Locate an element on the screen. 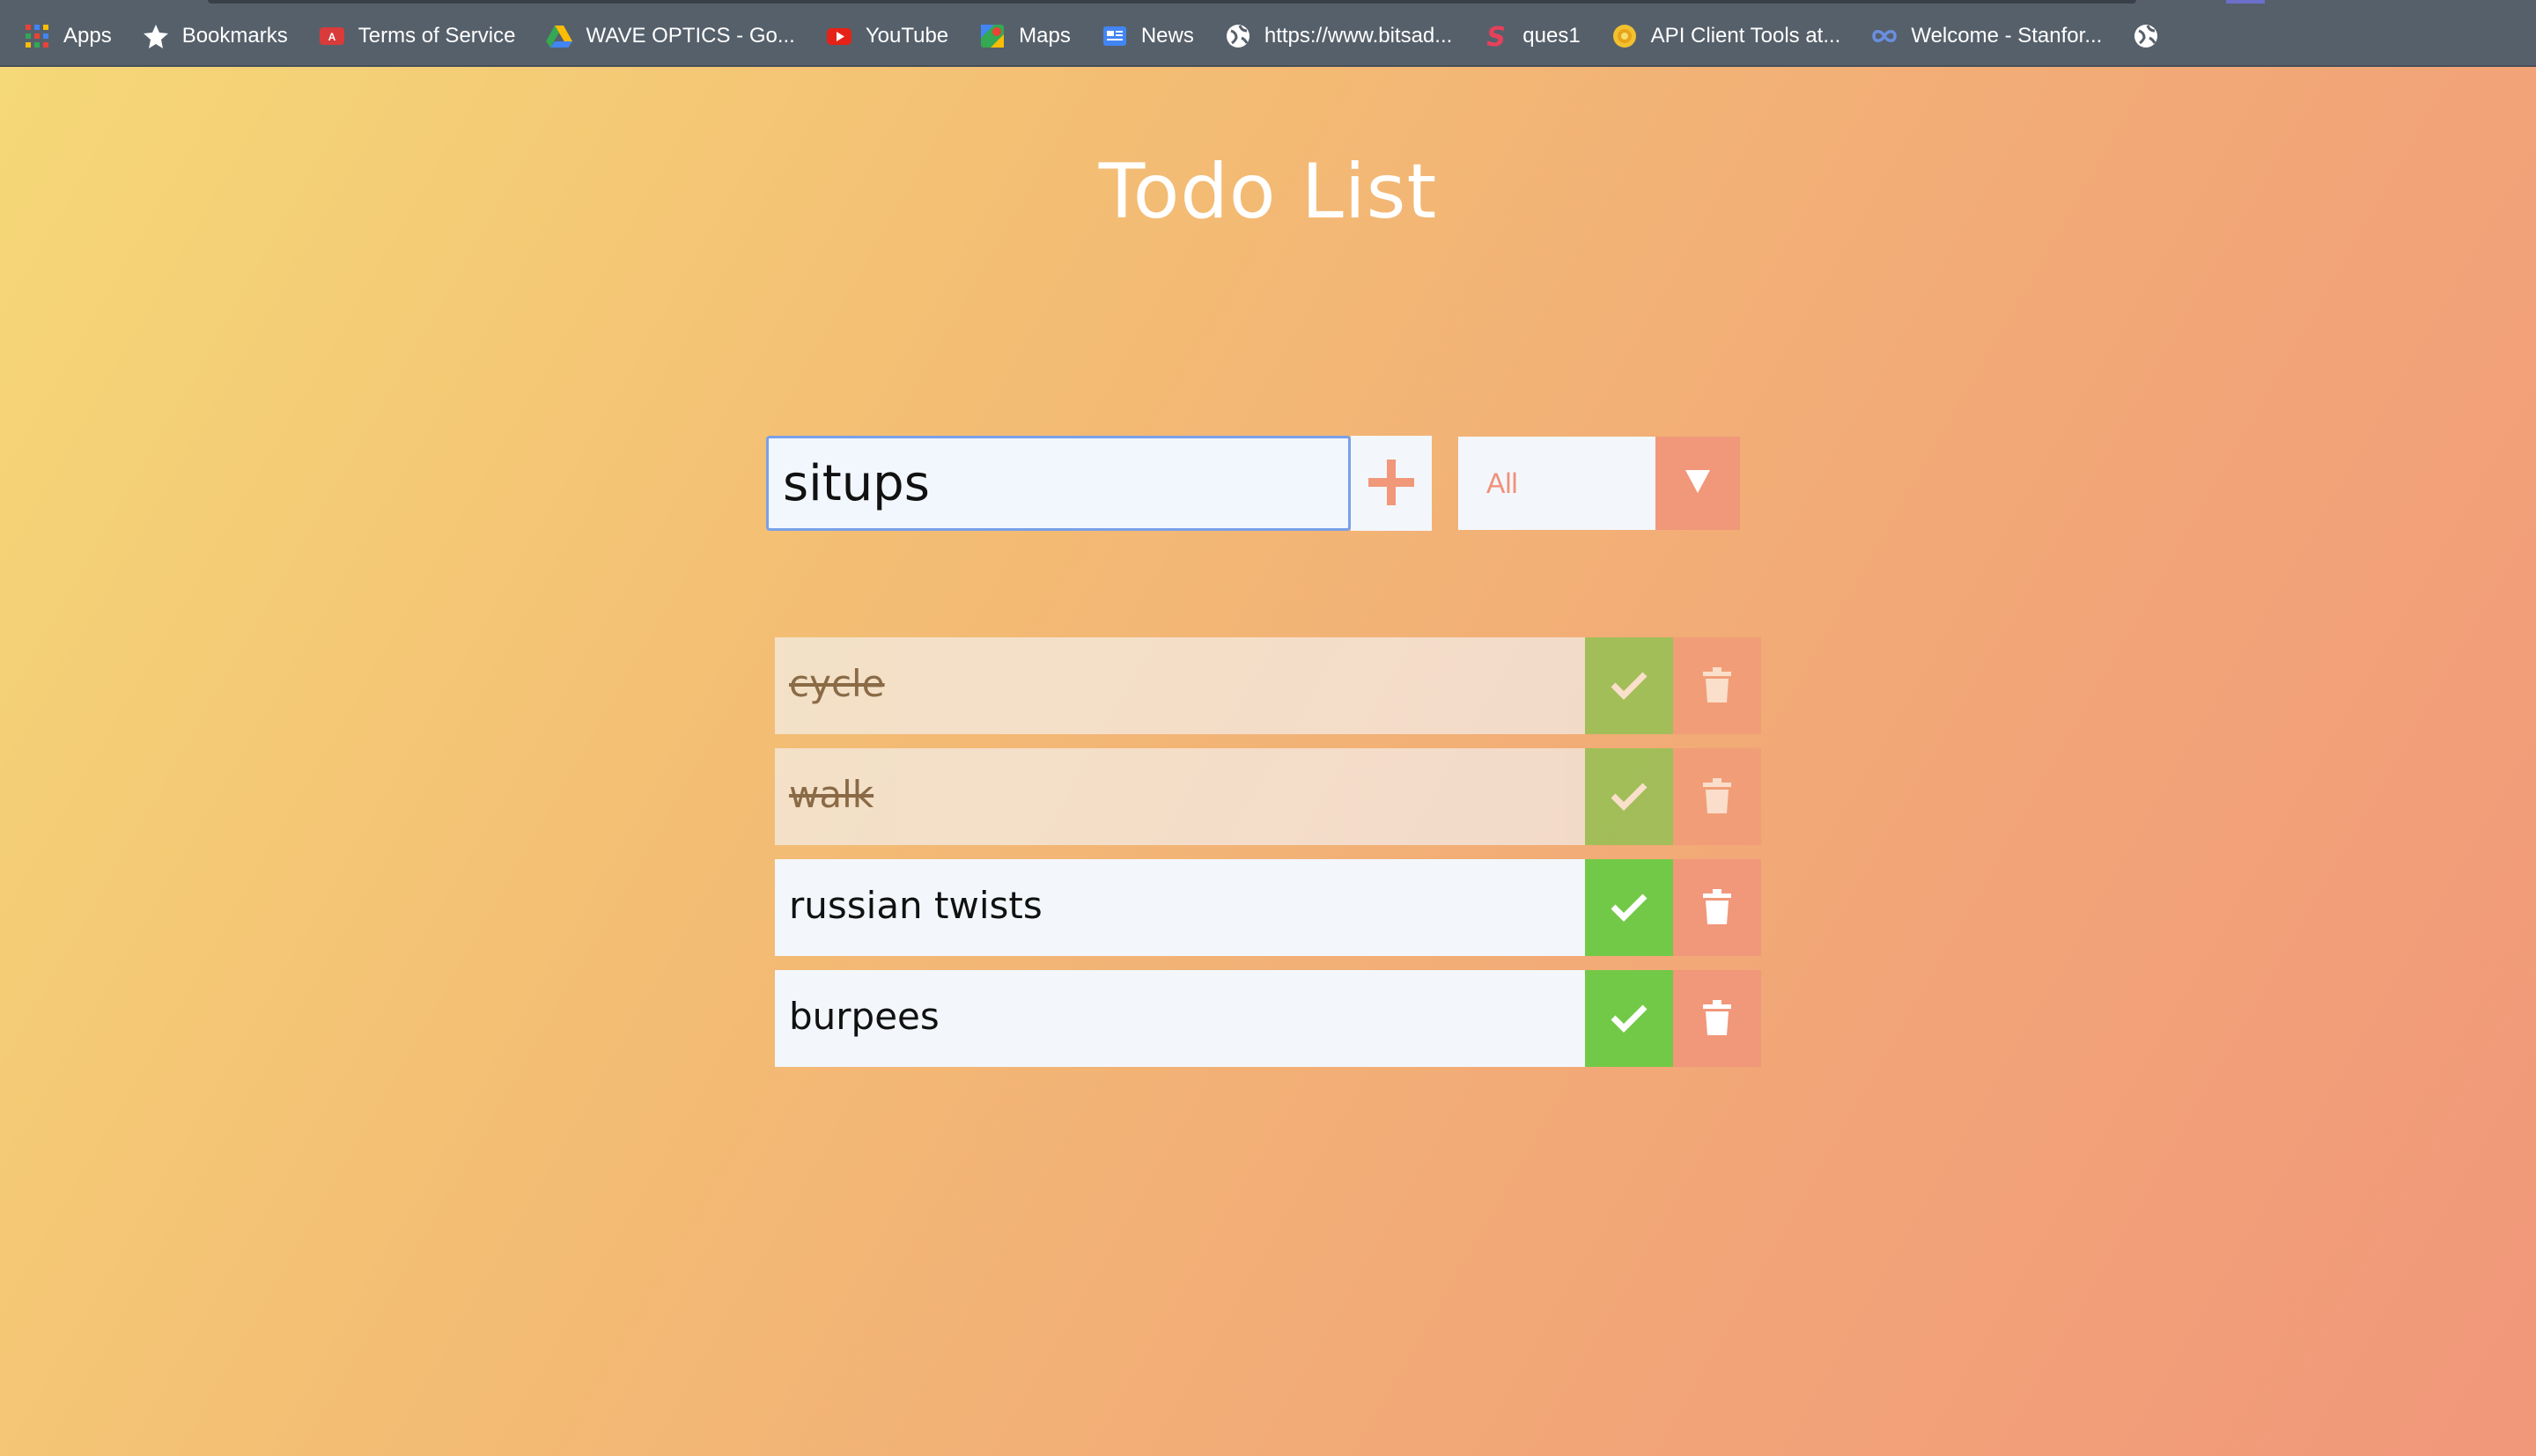 Image resolution: width=2536 pixels, height=1456 pixels. todo-text: walk is located at coordinates (1180, 796).